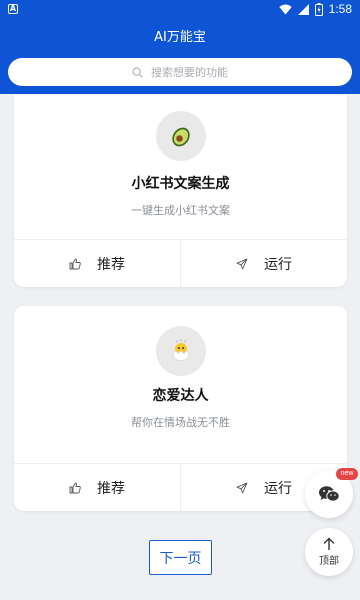  I want to click on search-icon, so click(137, 72).